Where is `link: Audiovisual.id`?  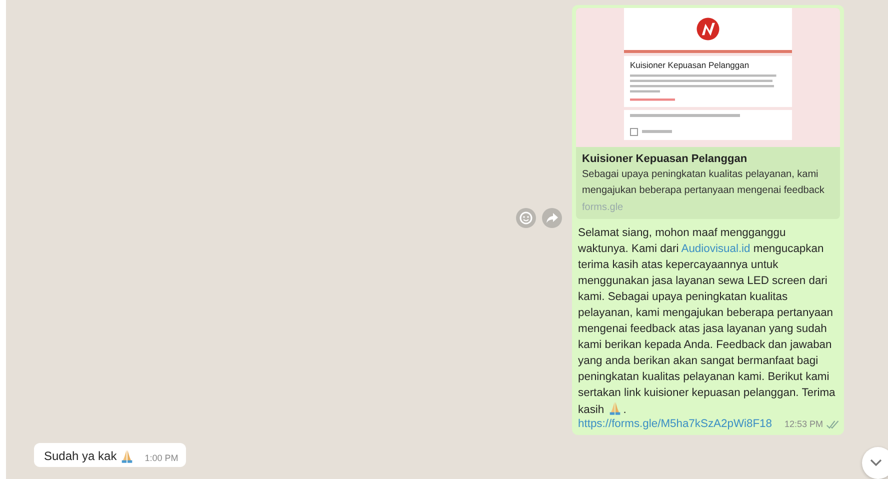
link: Audiovisual.id is located at coordinates (715, 249).